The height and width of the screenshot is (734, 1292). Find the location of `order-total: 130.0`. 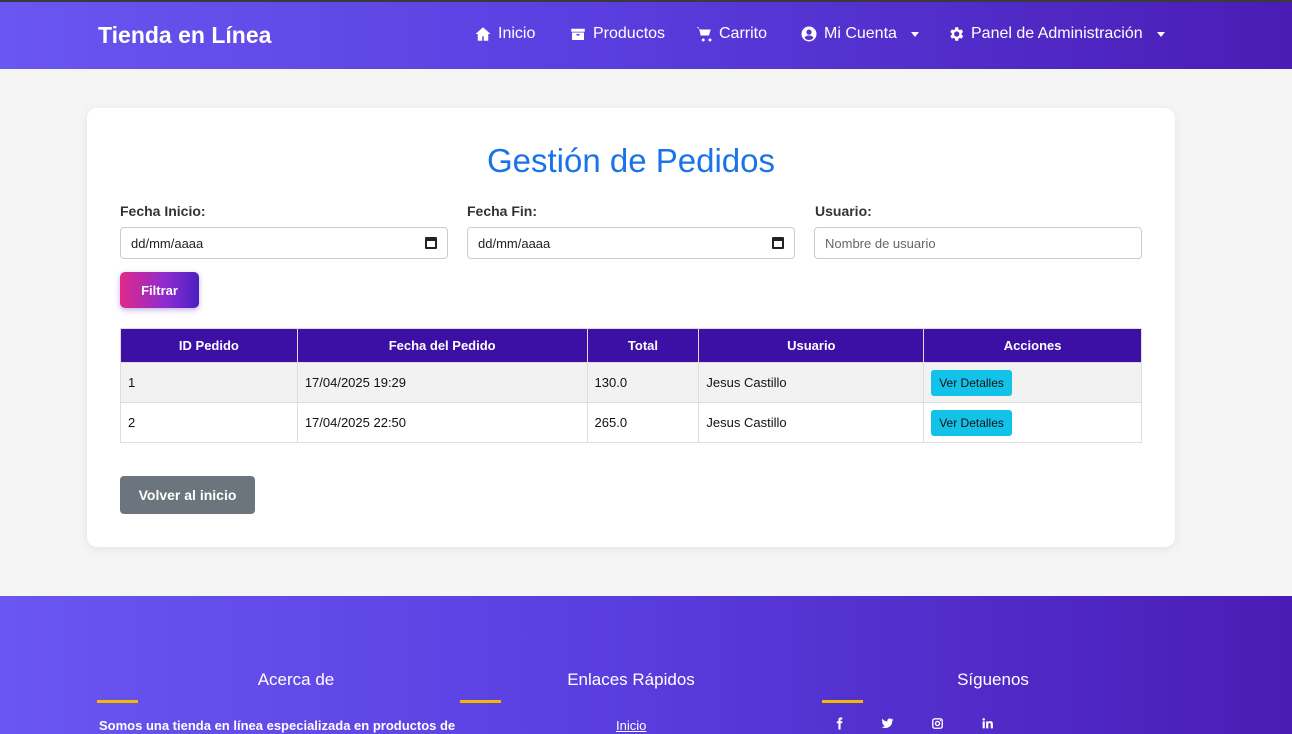

order-total: 130.0 is located at coordinates (643, 382).